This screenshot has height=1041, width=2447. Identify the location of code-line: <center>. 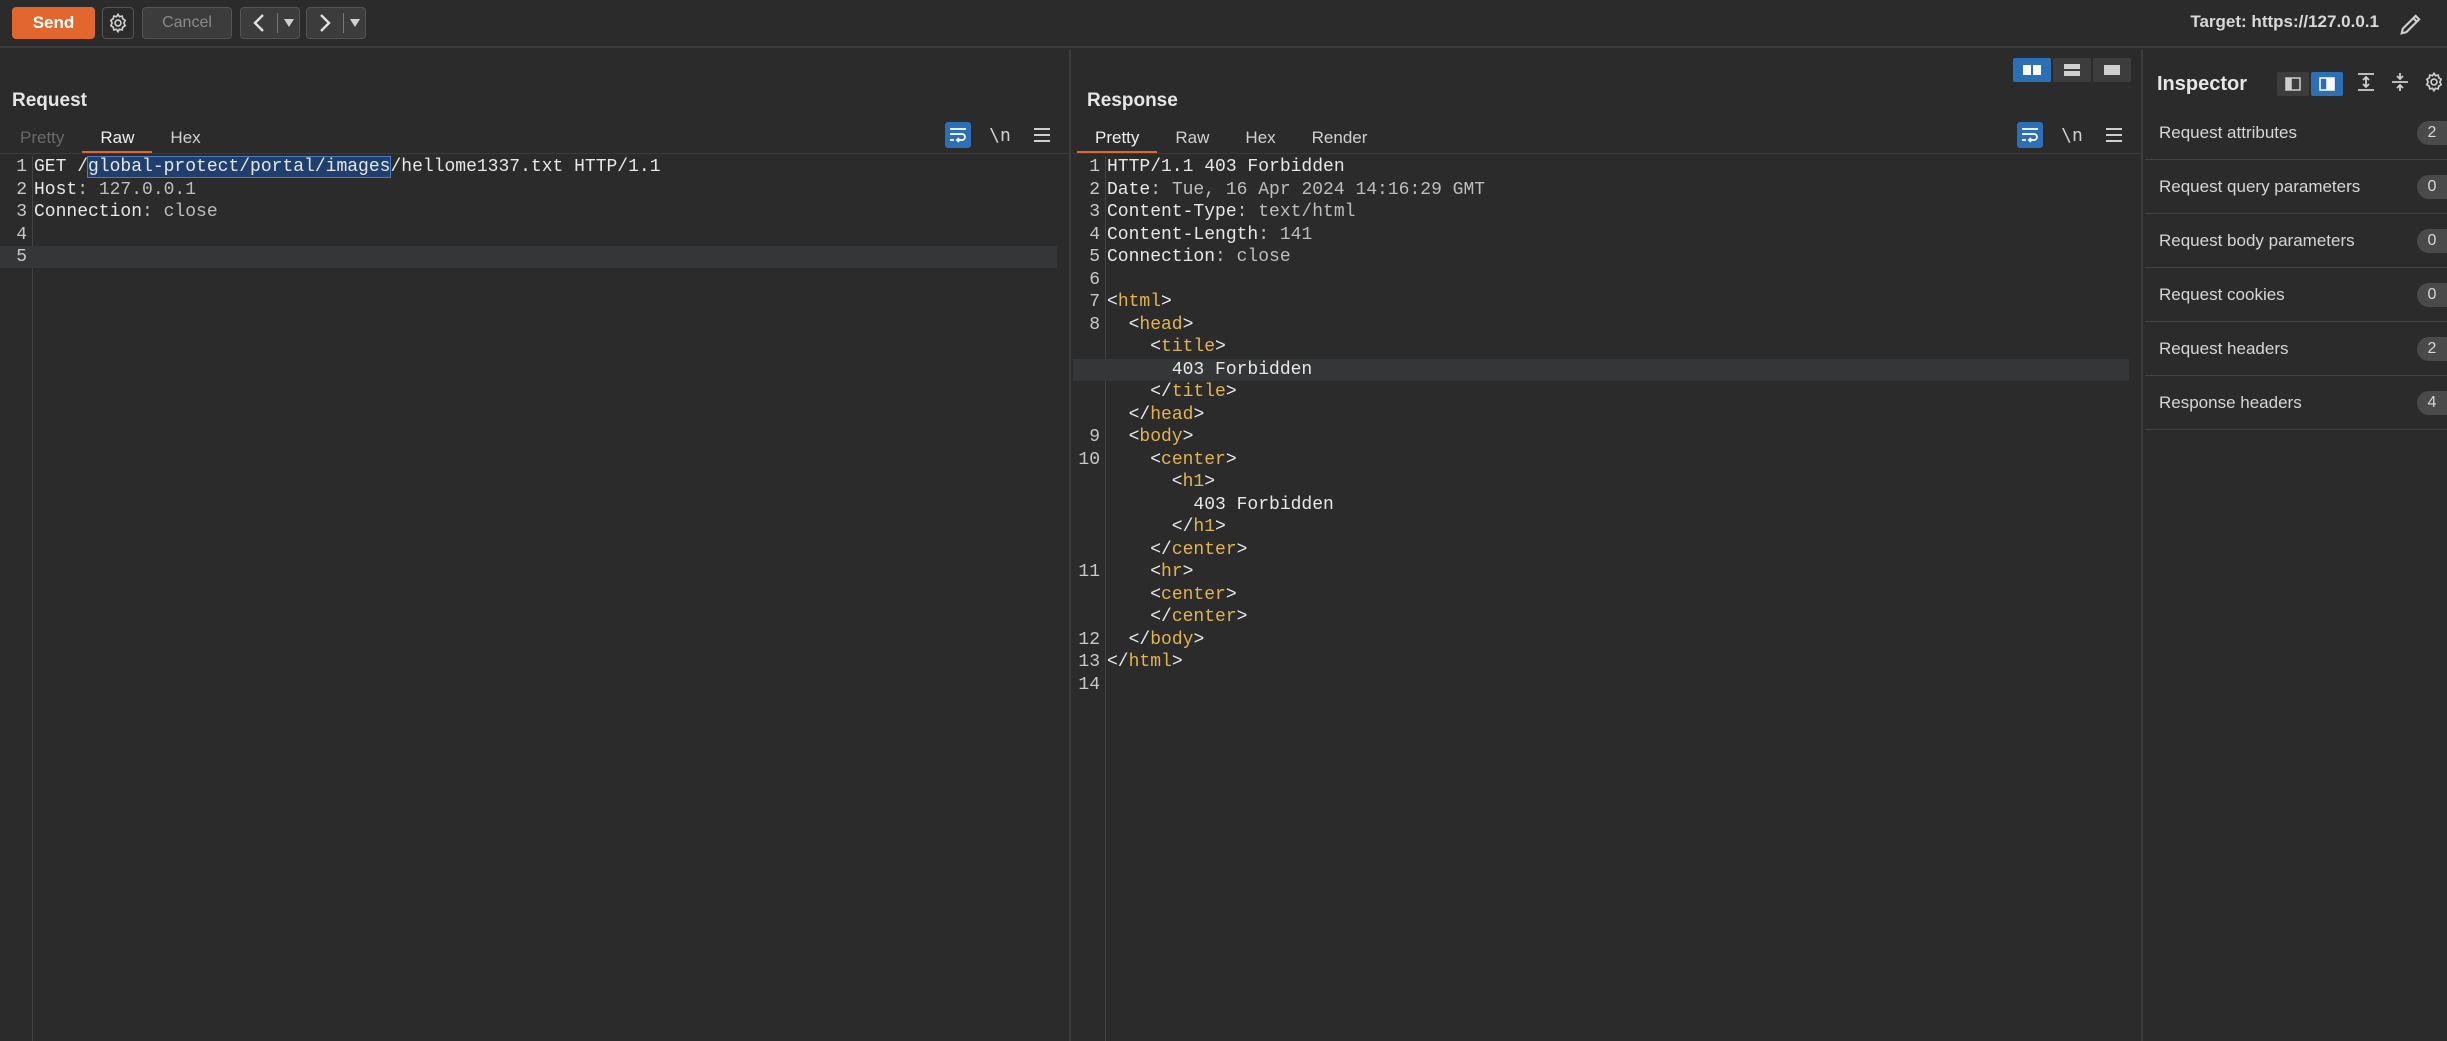
(1601, 595).